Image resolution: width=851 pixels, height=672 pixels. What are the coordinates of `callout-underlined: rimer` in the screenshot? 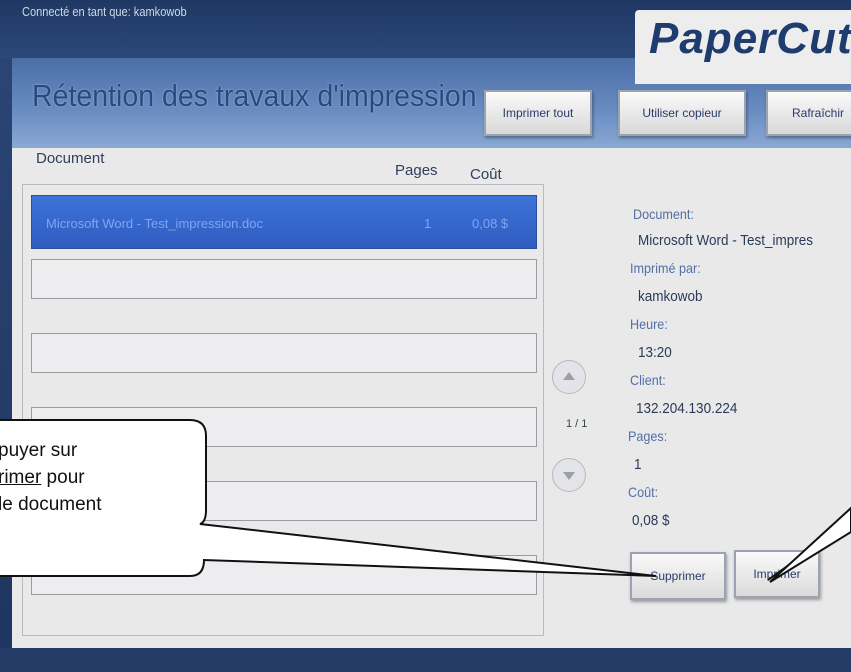 It's located at (21, 477).